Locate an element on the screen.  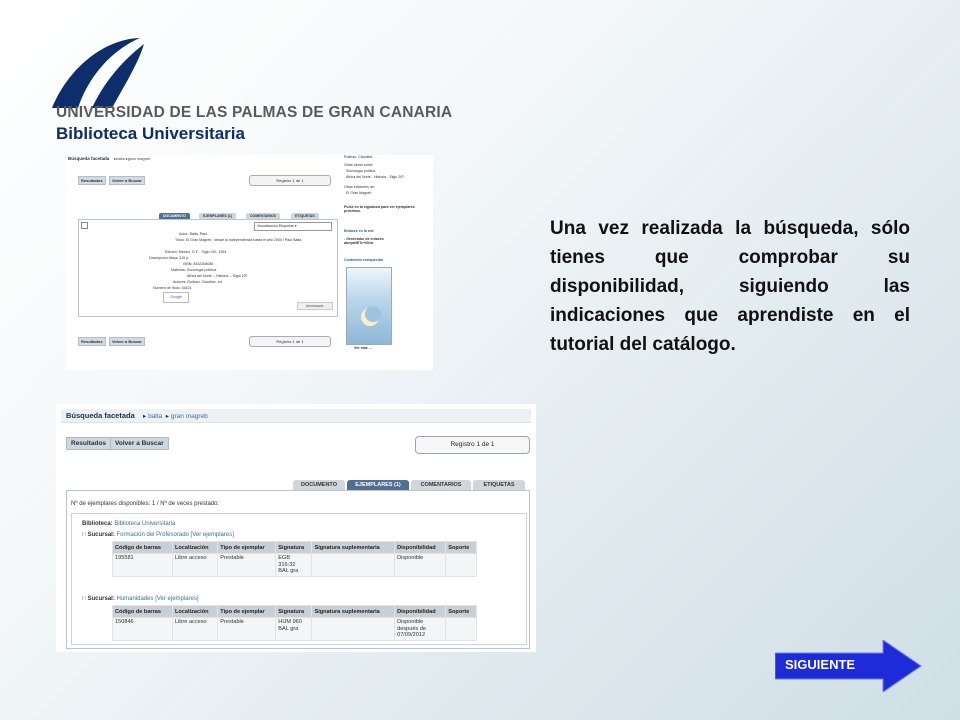
field-line: Autor: Balta, Paul. is located at coordinates (193, 234).